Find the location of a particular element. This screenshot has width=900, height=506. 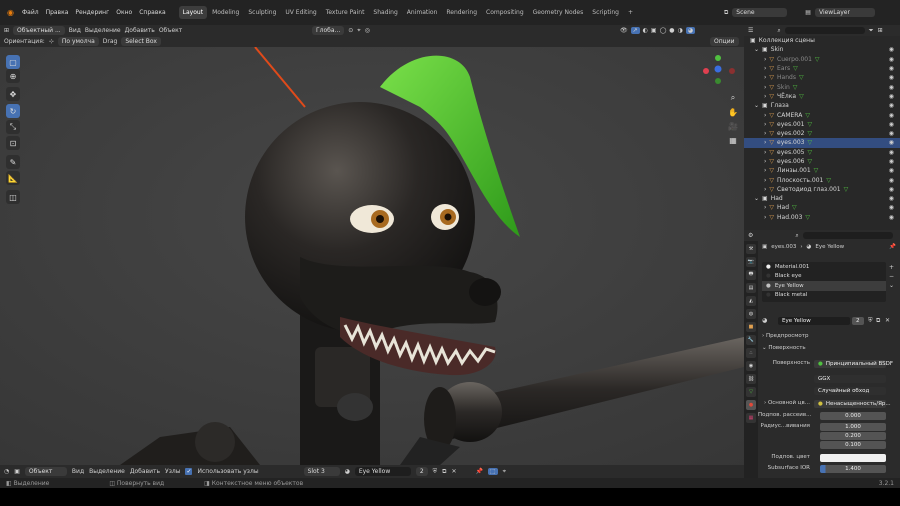

perspective-grid-icon: ▦ is located at coordinates (733, 140).